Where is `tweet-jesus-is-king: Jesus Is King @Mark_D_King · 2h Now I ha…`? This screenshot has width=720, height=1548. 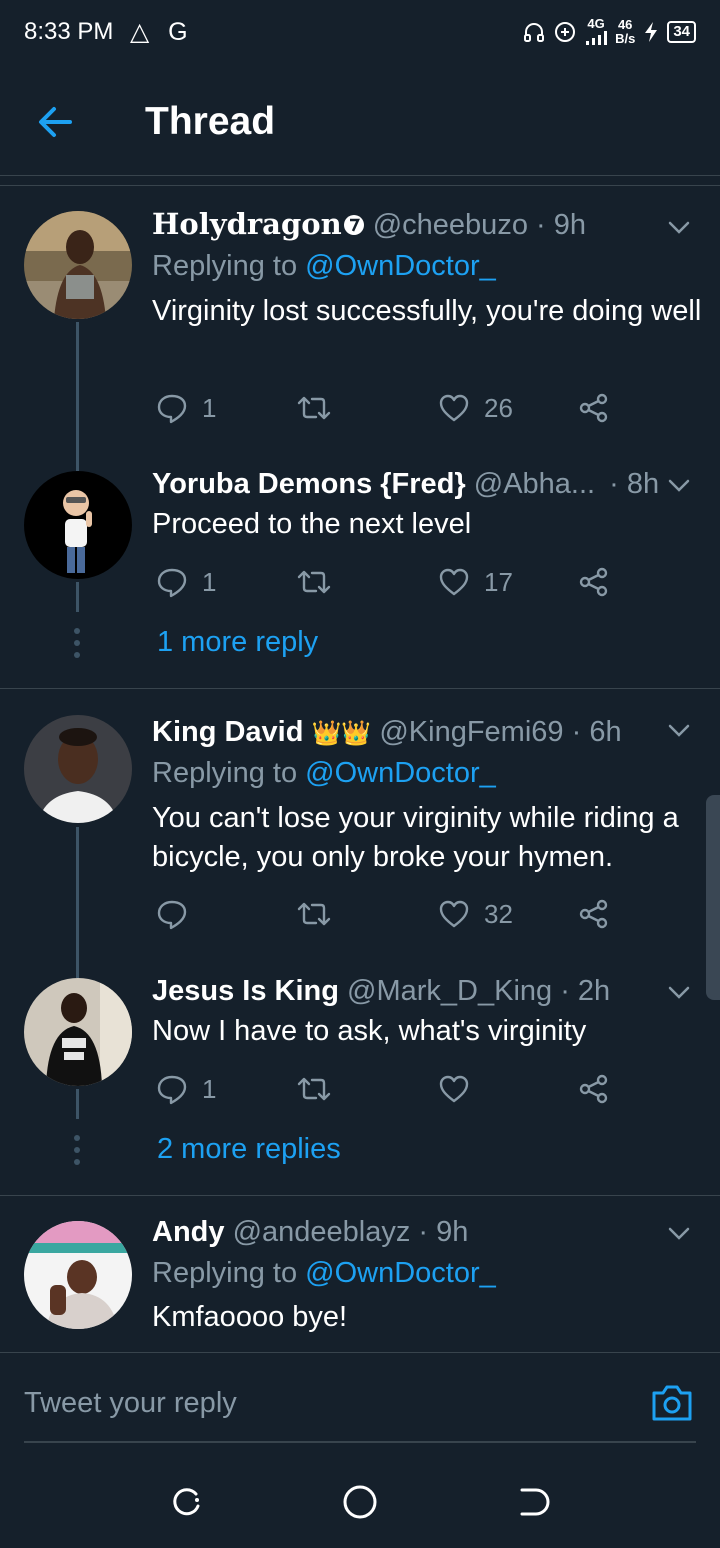
tweet-jesus-is-king: Jesus Is King @Mark_D_King · 2h Now I ha… is located at coordinates (360, 1079).